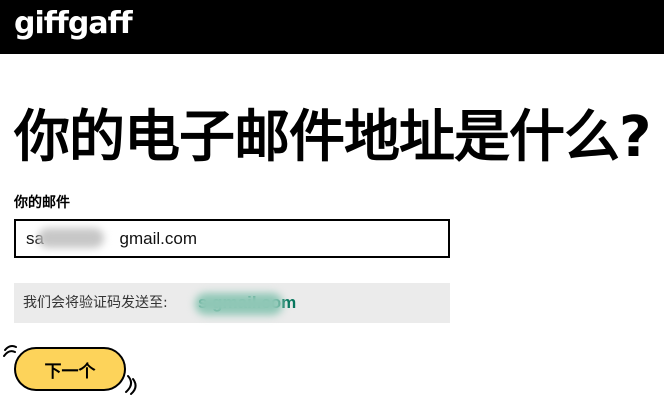 The height and width of the screenshot is (407, 664). Describe the element at coordinates (232, 238) in the screenshot. I see `email-input` at that location.